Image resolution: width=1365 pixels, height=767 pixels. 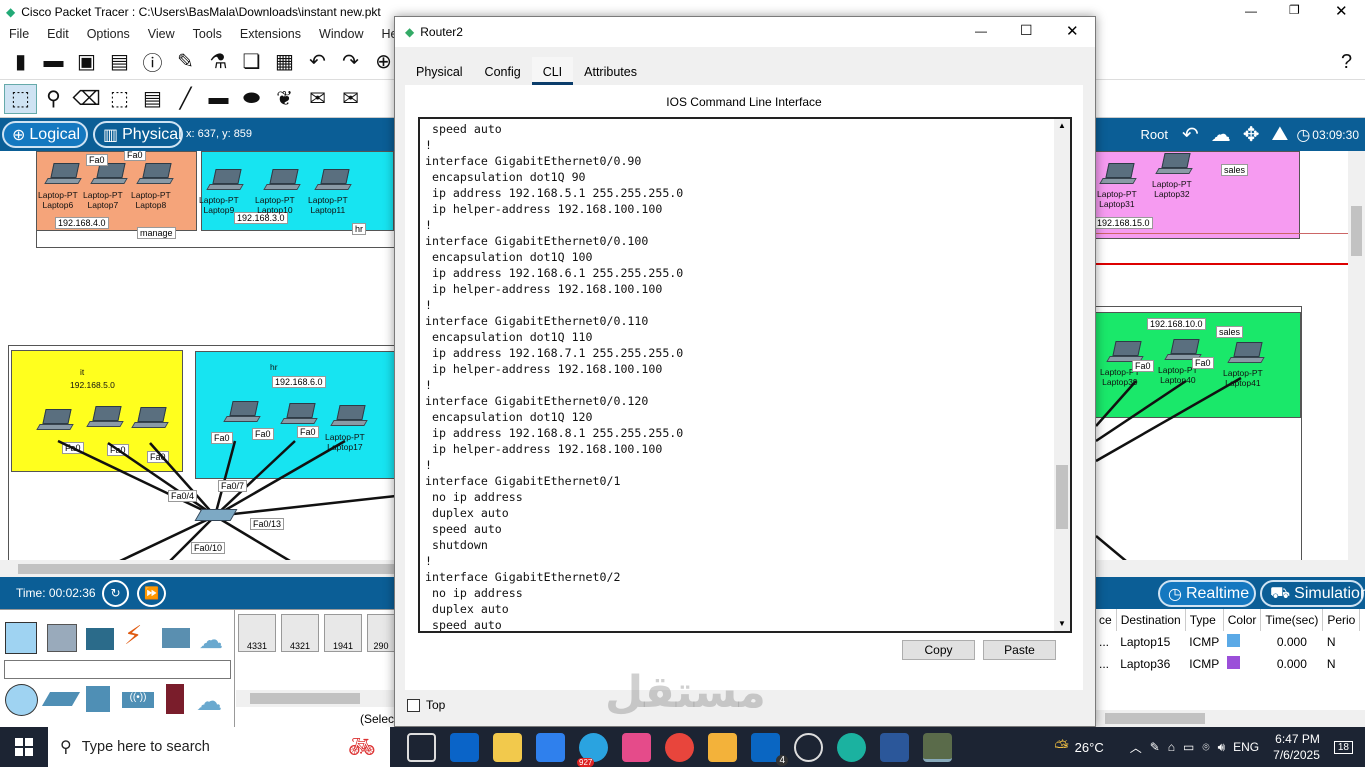 What do you see at coordinates (1190, 134) in the screenshot?
I see `back-icon: ↶` at bounding box center [1190, 134].